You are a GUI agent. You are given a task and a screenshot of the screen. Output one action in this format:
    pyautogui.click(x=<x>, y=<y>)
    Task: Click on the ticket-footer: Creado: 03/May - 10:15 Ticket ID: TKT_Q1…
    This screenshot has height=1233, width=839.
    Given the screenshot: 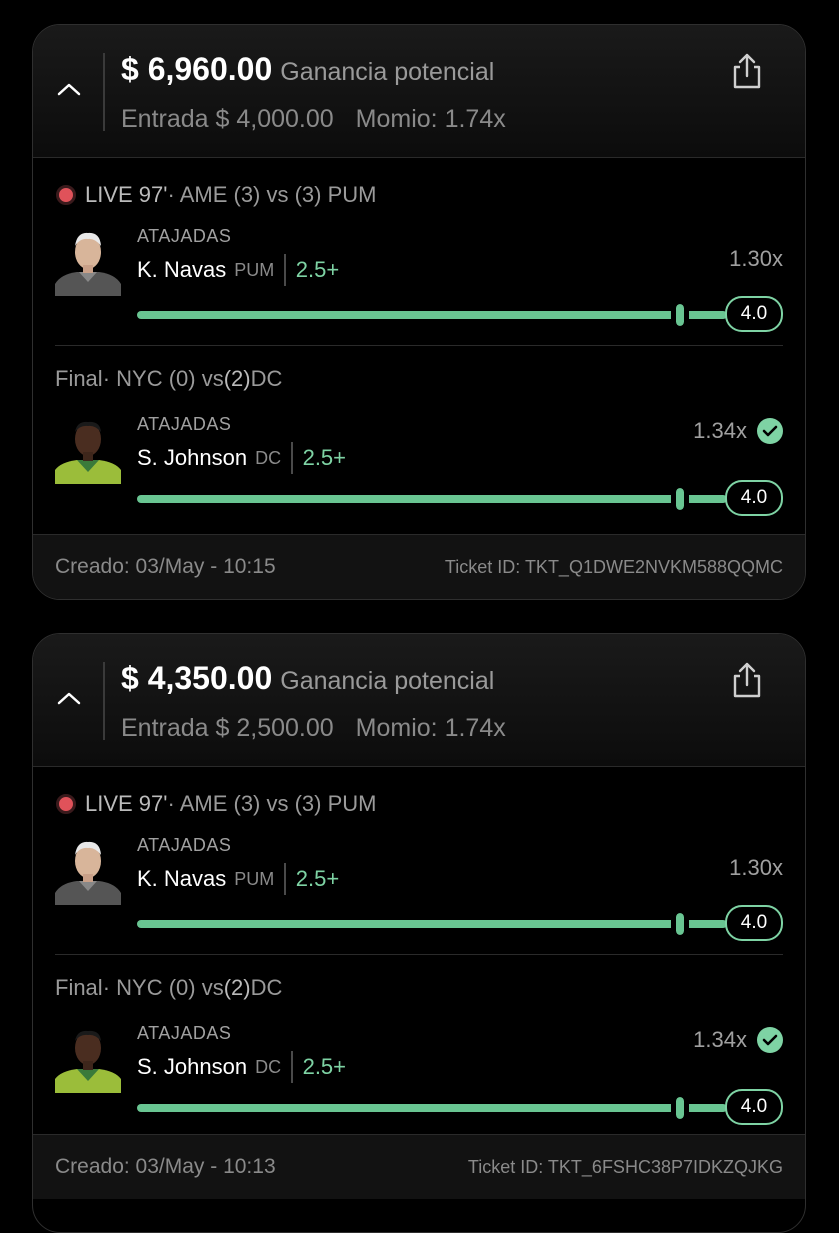 What is the action you would take?
    pyautogui.click(x=419, y=566)
    